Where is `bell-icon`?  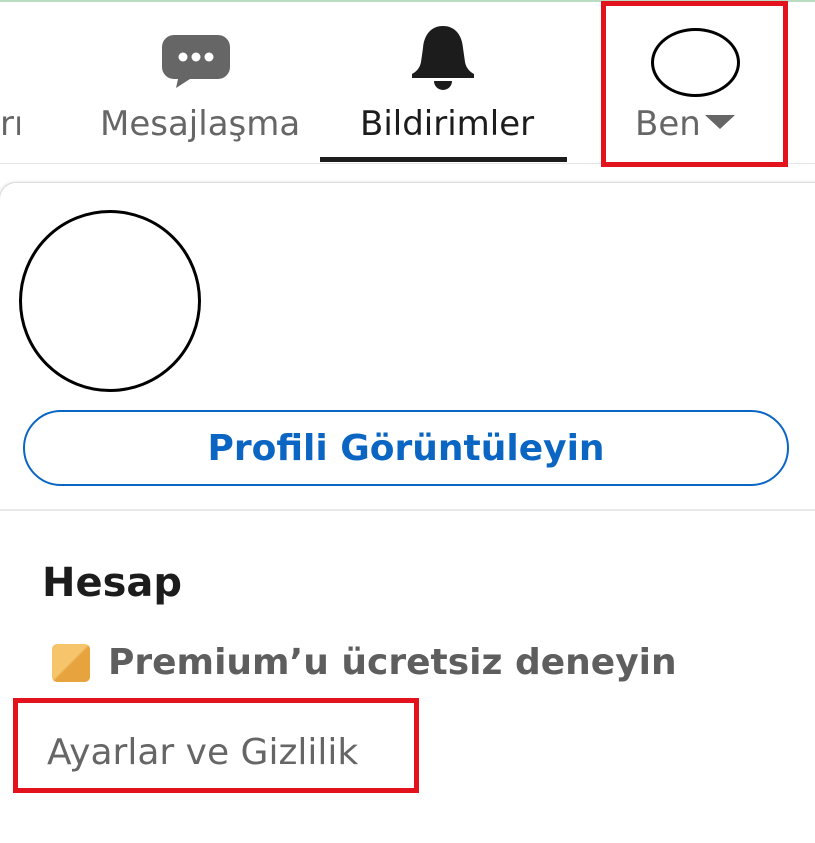 bell-icon is located at coordinates (443, 58).